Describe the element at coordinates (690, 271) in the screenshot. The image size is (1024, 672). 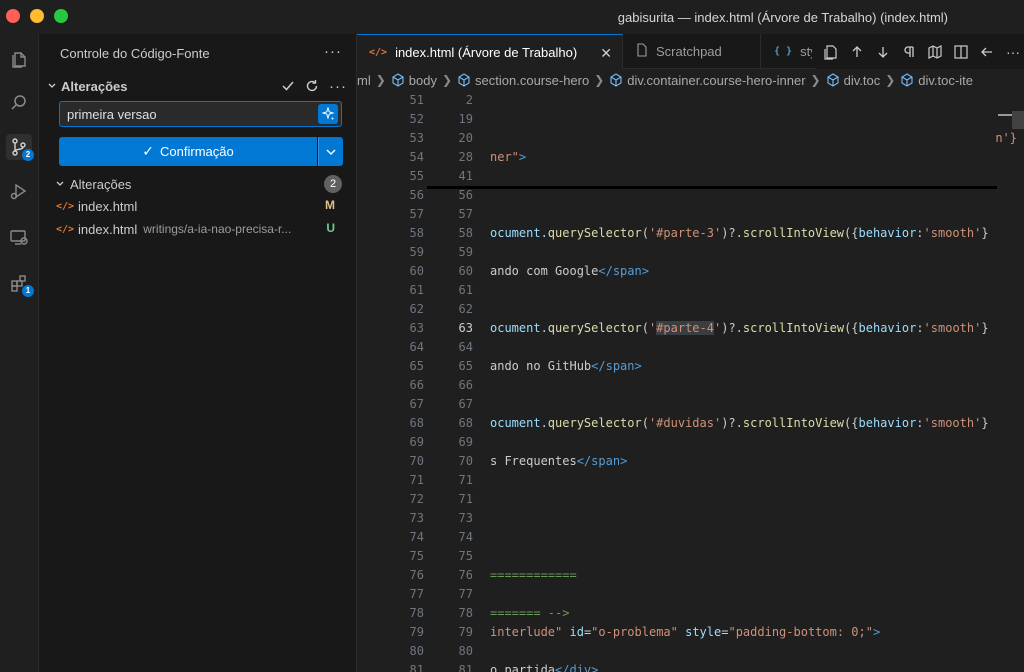
I see `code-line: 60 60 ando com Google</span>` at that location.